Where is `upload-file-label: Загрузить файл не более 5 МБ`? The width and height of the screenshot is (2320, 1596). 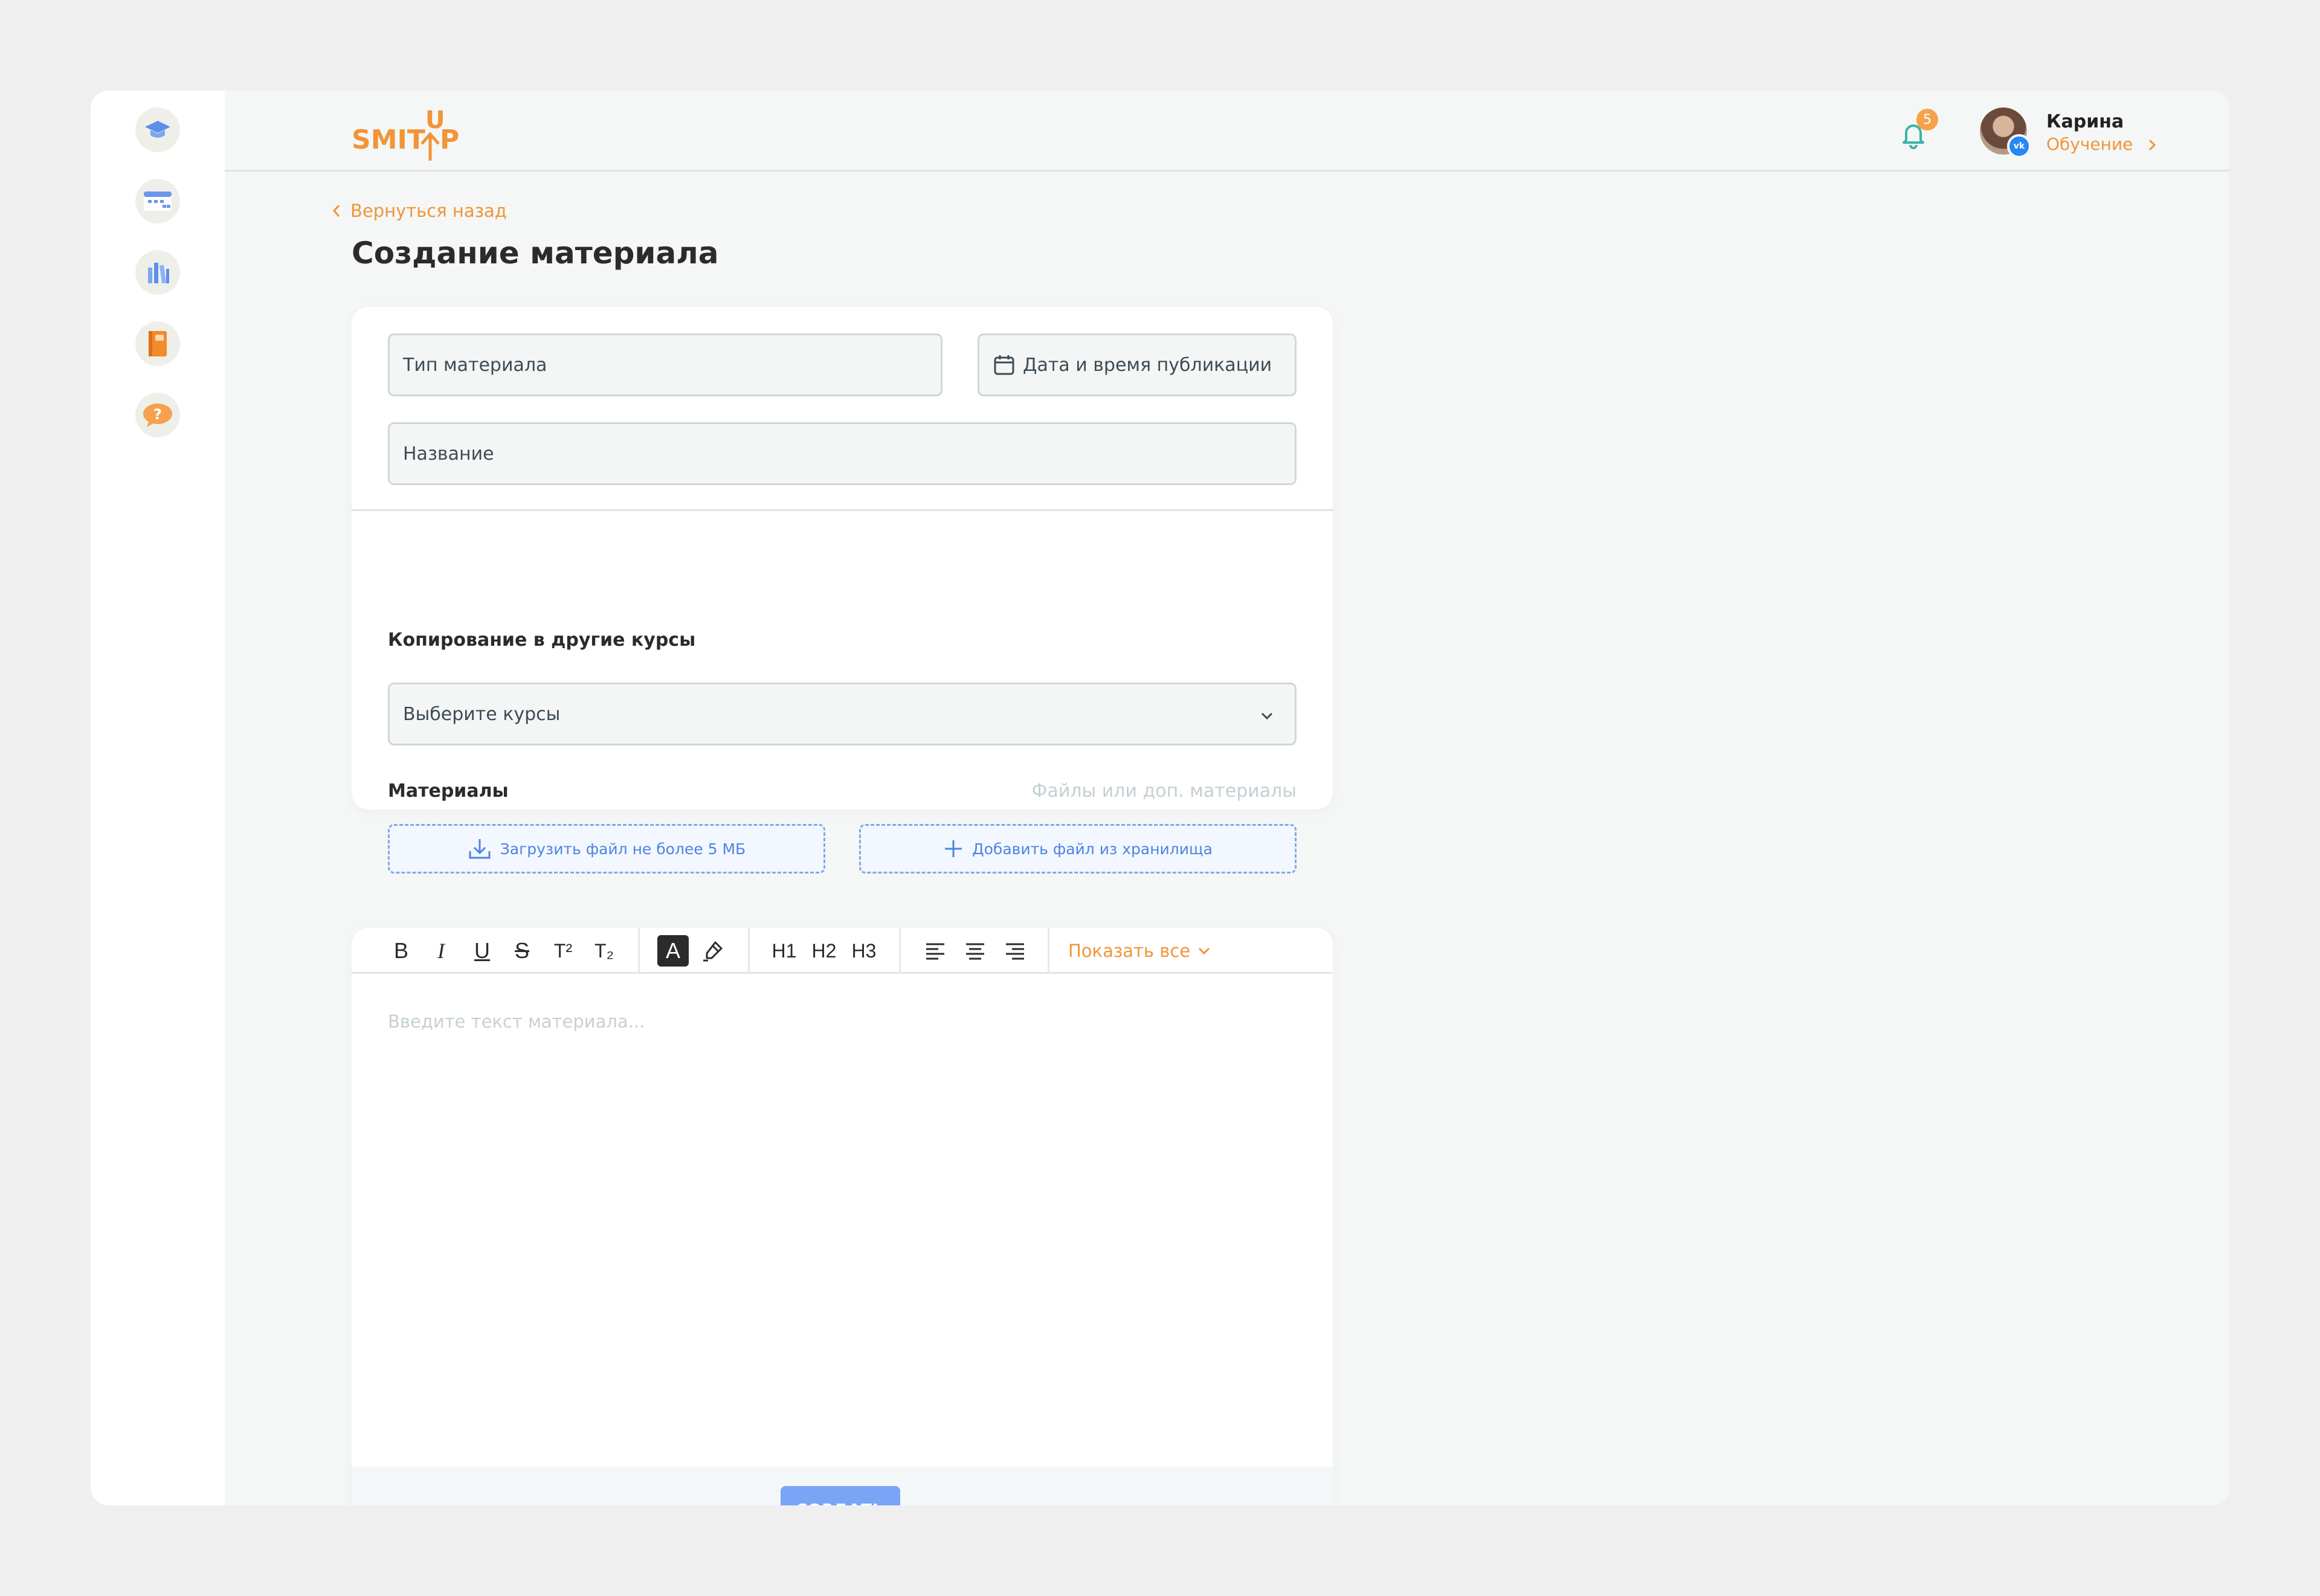 upload-file-label: Загрузить файл не более 5 МБ is located at coordinates (623, 849).